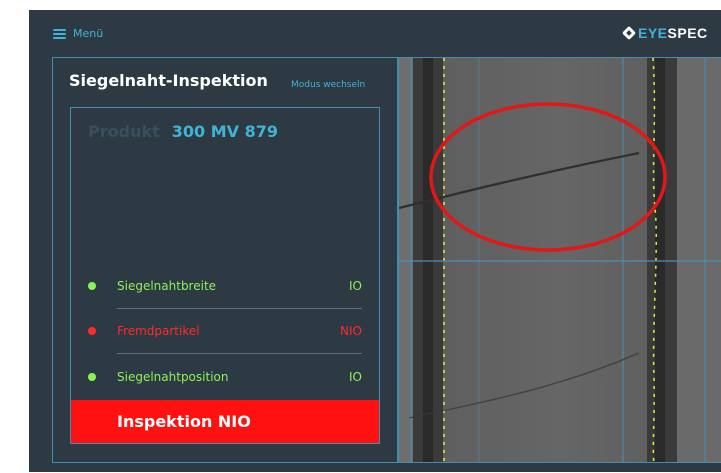 Image resolution: width=721 pixels, height=473 pixels. Describe the element at coordinates (167, 286) in the screenshot. I see `check-label: Siegelnahtbreite` at that location.